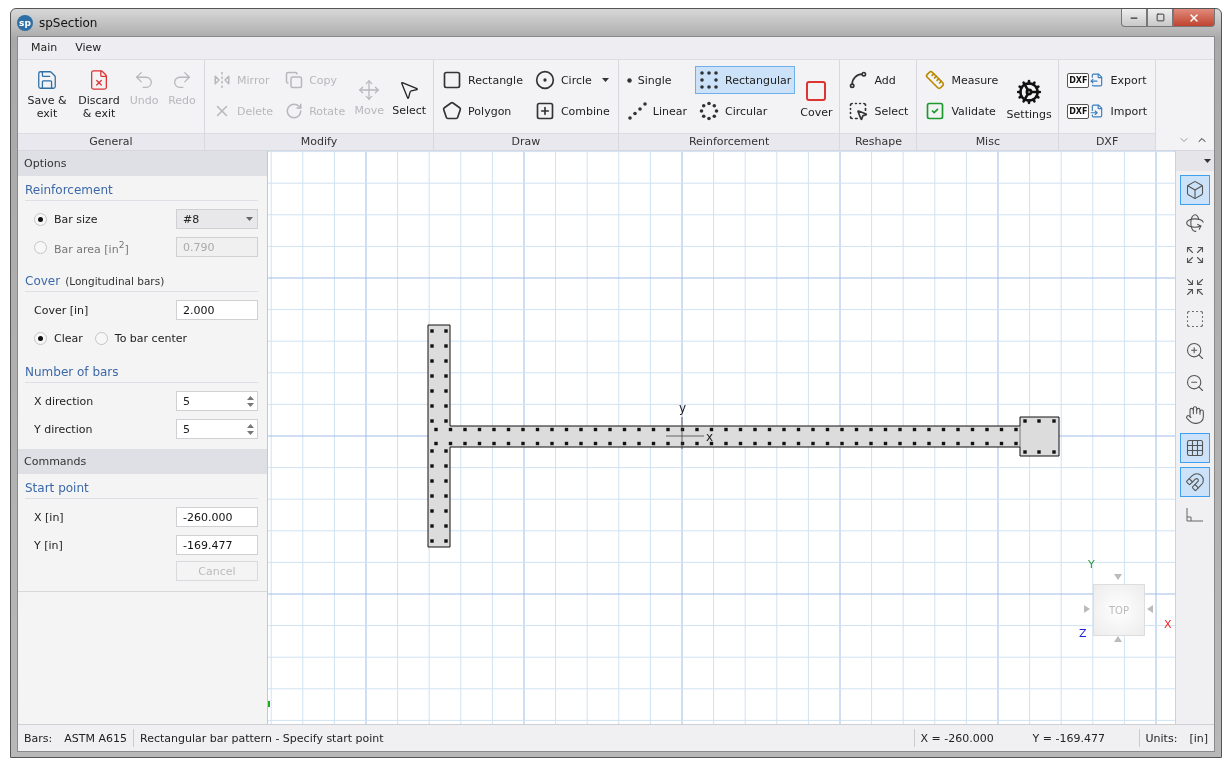  I want to click on group-title: General, so click(111, 141).